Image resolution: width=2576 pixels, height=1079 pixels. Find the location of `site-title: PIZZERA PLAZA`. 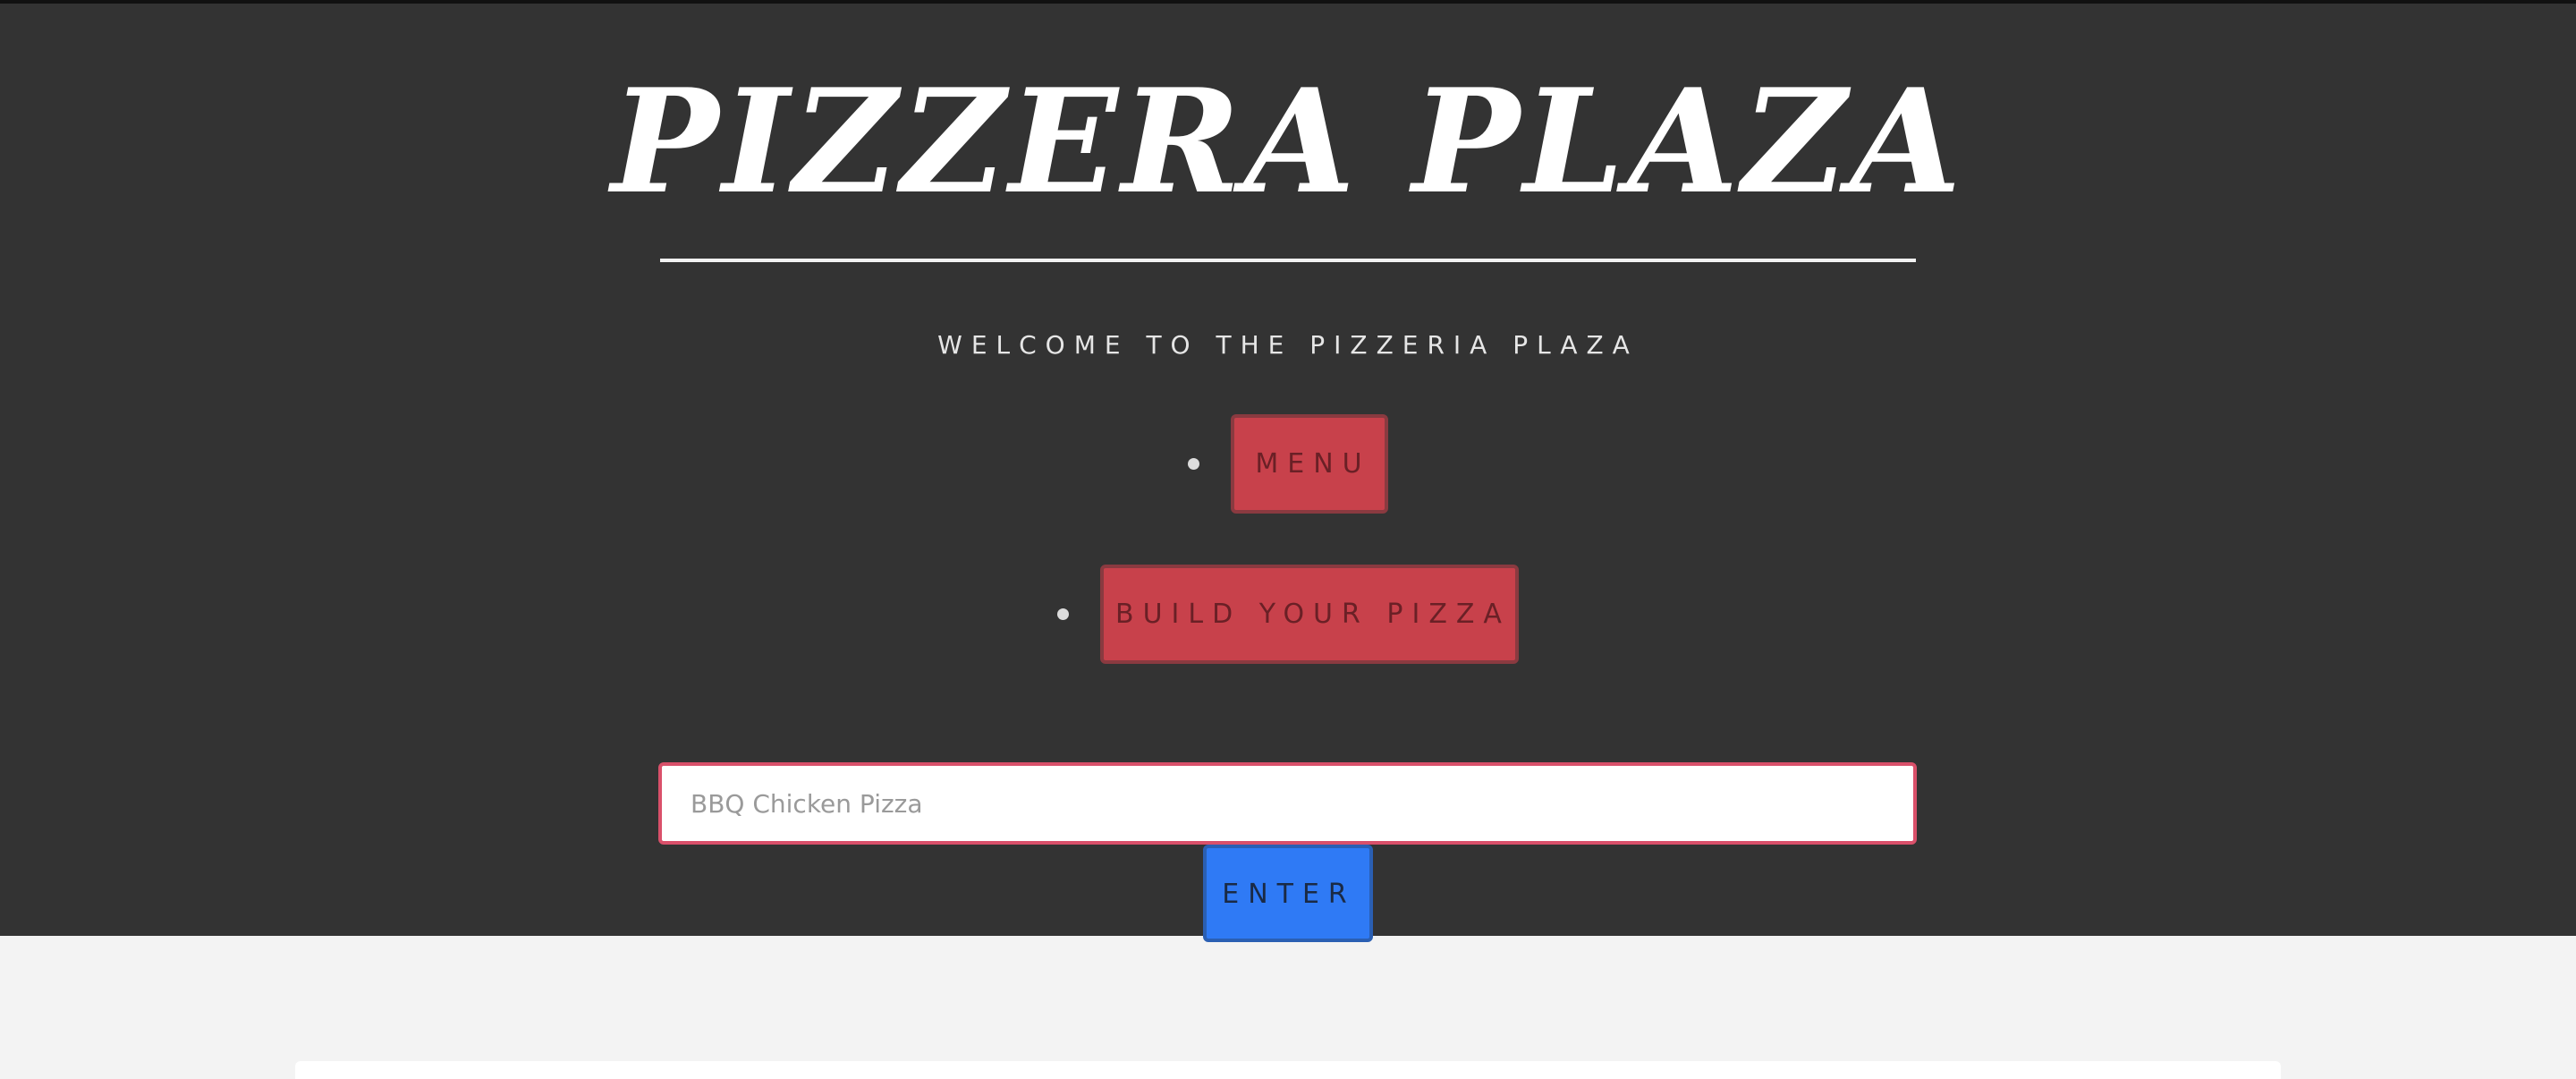

site-title: PIZZERA PLAZA is located at coordinates (1288, 141).